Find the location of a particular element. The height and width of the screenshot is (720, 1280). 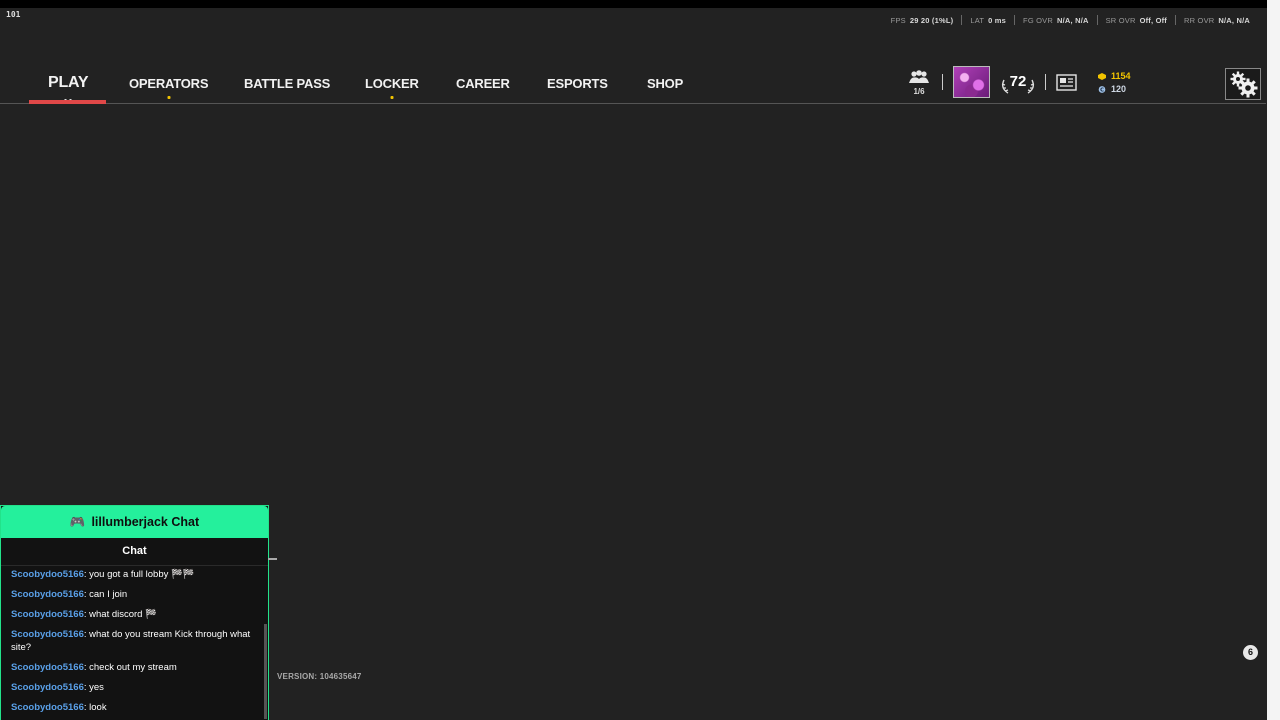

gold-coin-icon is located at coordinates (1102, 76).